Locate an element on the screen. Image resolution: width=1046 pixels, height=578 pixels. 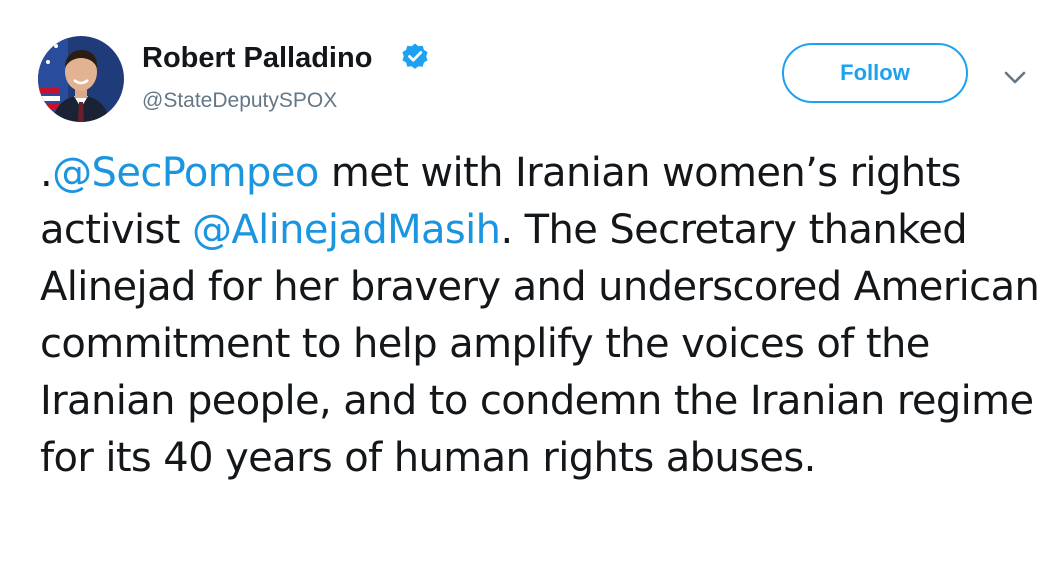
mention-link-secpompeo: @SecPompeo is located at coordinates (185, 173).